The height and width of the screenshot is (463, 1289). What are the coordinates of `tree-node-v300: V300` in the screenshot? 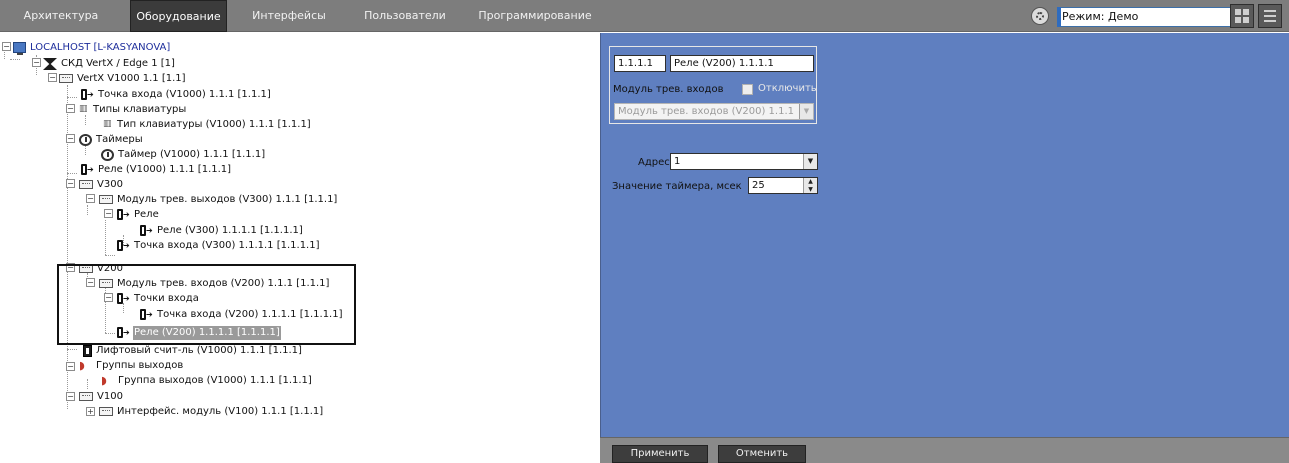 It's located at (101, 185).